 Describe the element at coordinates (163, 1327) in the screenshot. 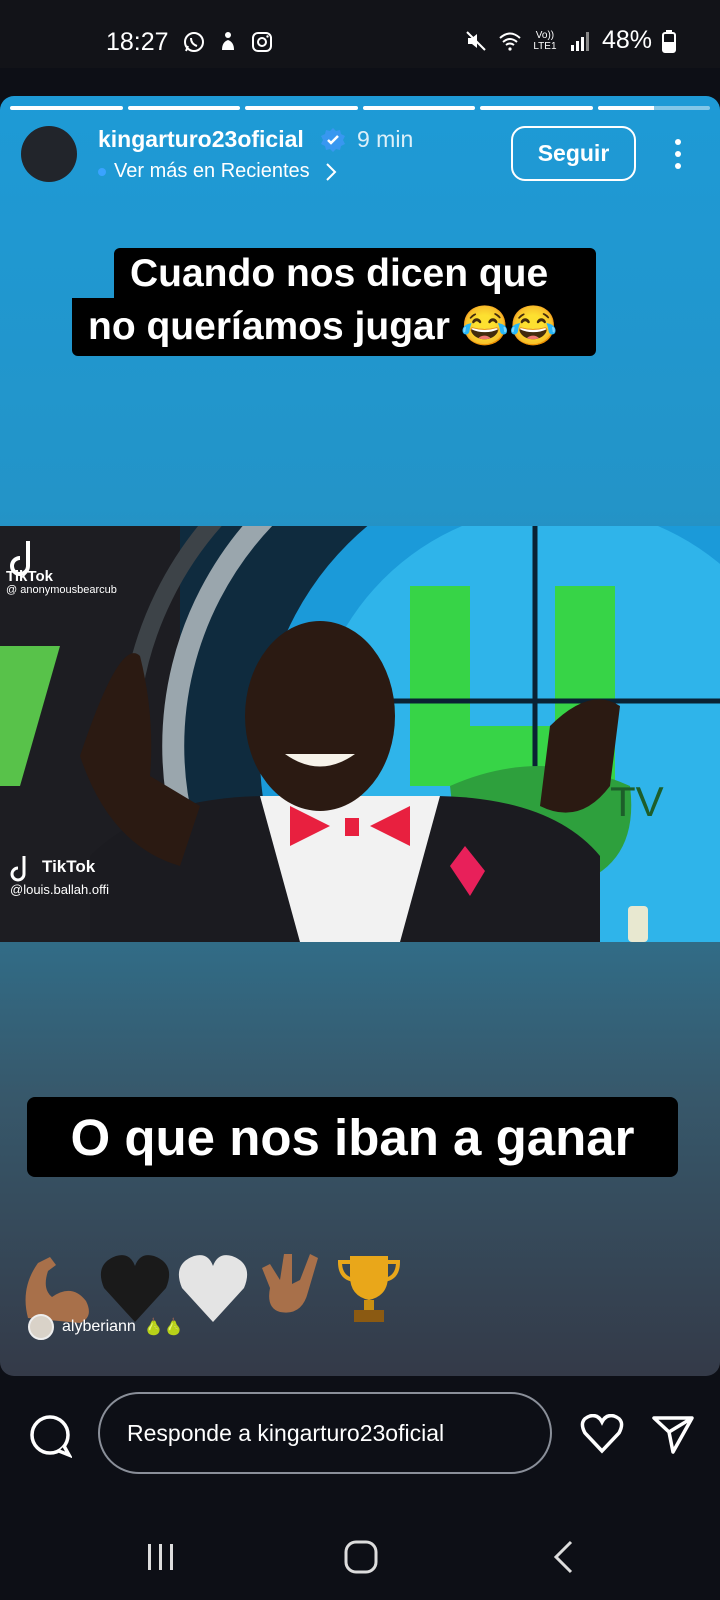

I see `mention-emojis: 🍐🍐` at that location.